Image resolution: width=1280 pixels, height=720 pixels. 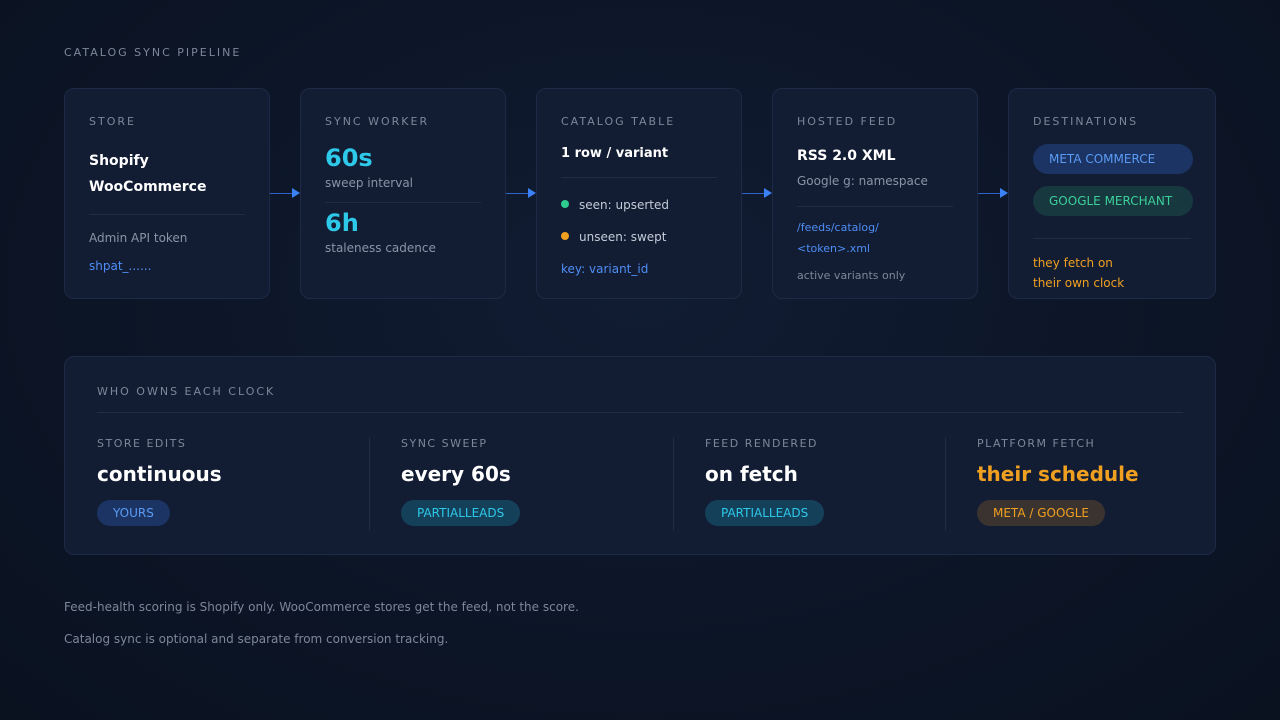 I want to click on staleness-cadence-caption: staleness cadence, so click(x=380, y=248).